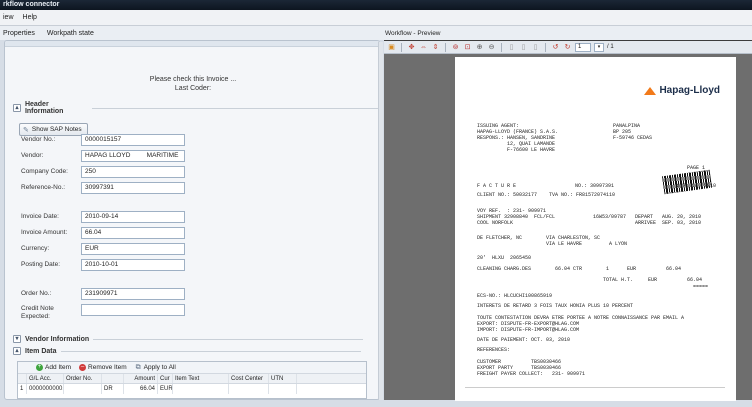  Describe the element at coordinates (133, 249) in the screenshot. I see `currency-field: EUR` at that location.